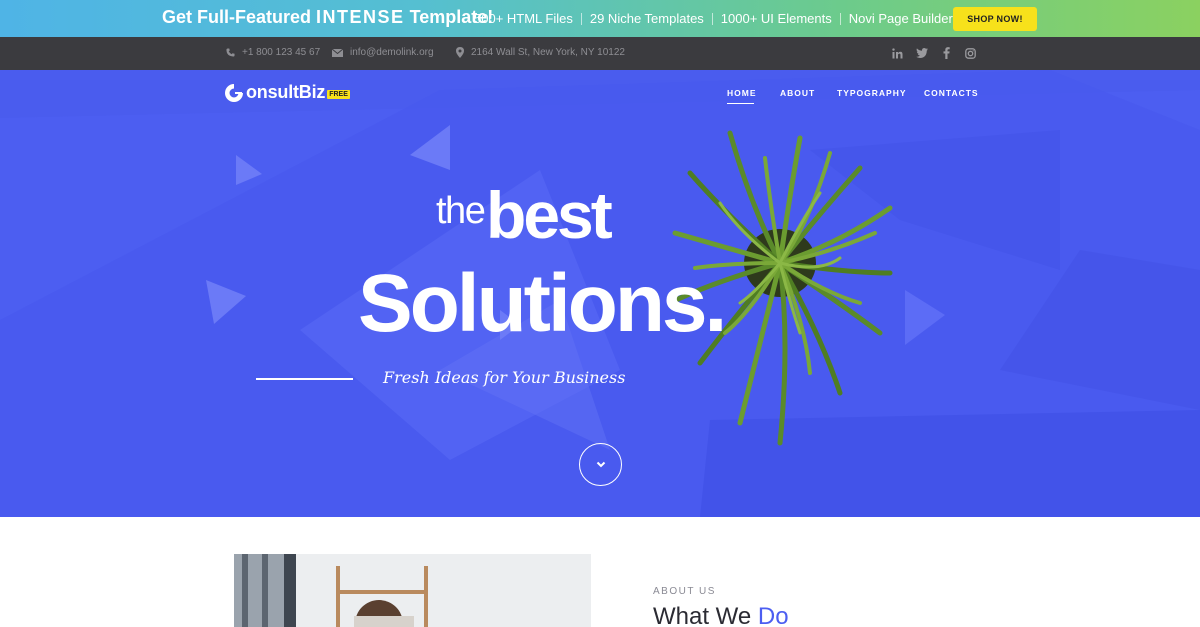 This screenshot has width=1200, height=627. What do you see at coordinates (872, 93) in the screenshot?
I see `nav-typography: TYPOGRAPHY` at bounding box center [872, 93].